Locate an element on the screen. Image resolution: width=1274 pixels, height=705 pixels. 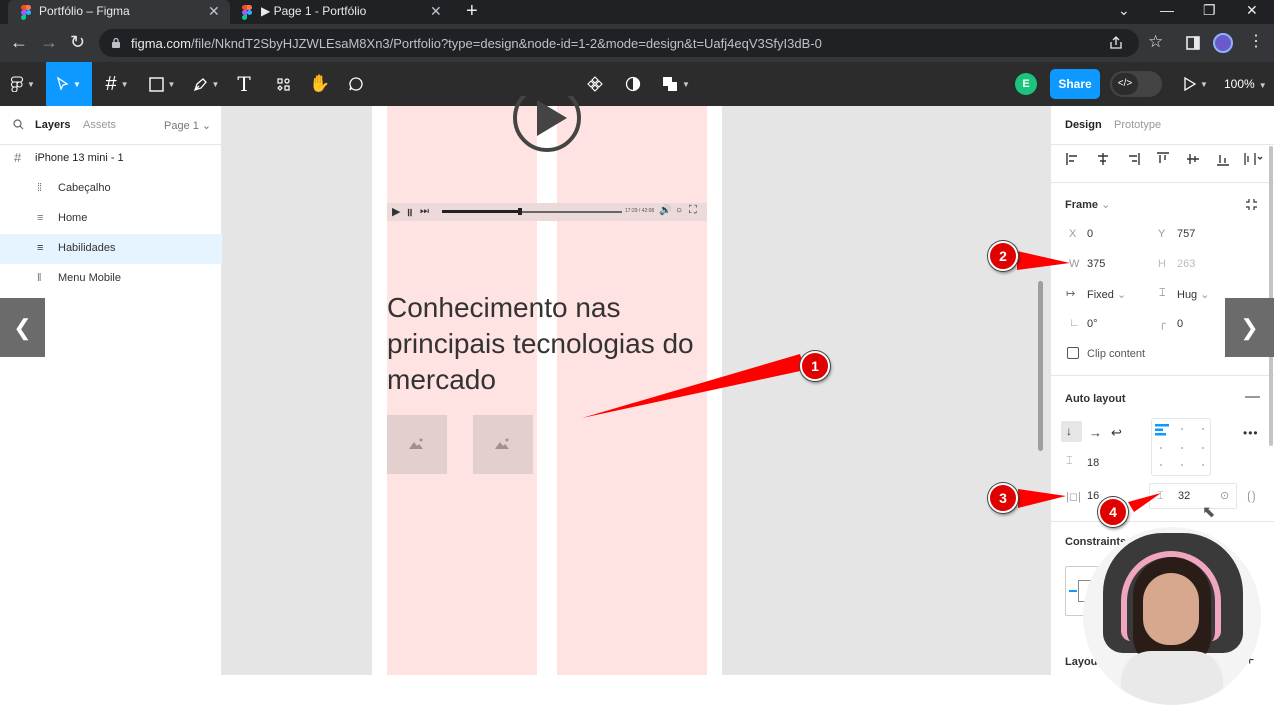
boolean-button: ▼ is located at coordinates (676, 84).